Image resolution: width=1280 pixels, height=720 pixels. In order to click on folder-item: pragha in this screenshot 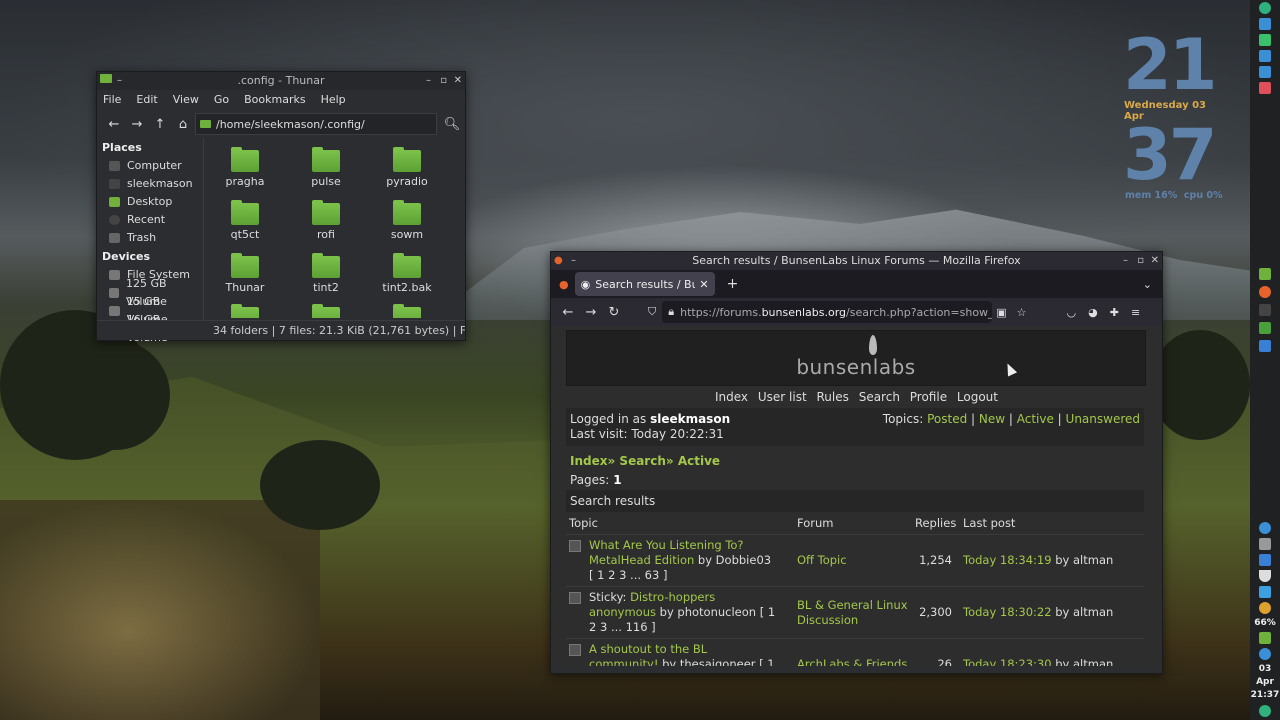, I will do `click(245, 166)`.